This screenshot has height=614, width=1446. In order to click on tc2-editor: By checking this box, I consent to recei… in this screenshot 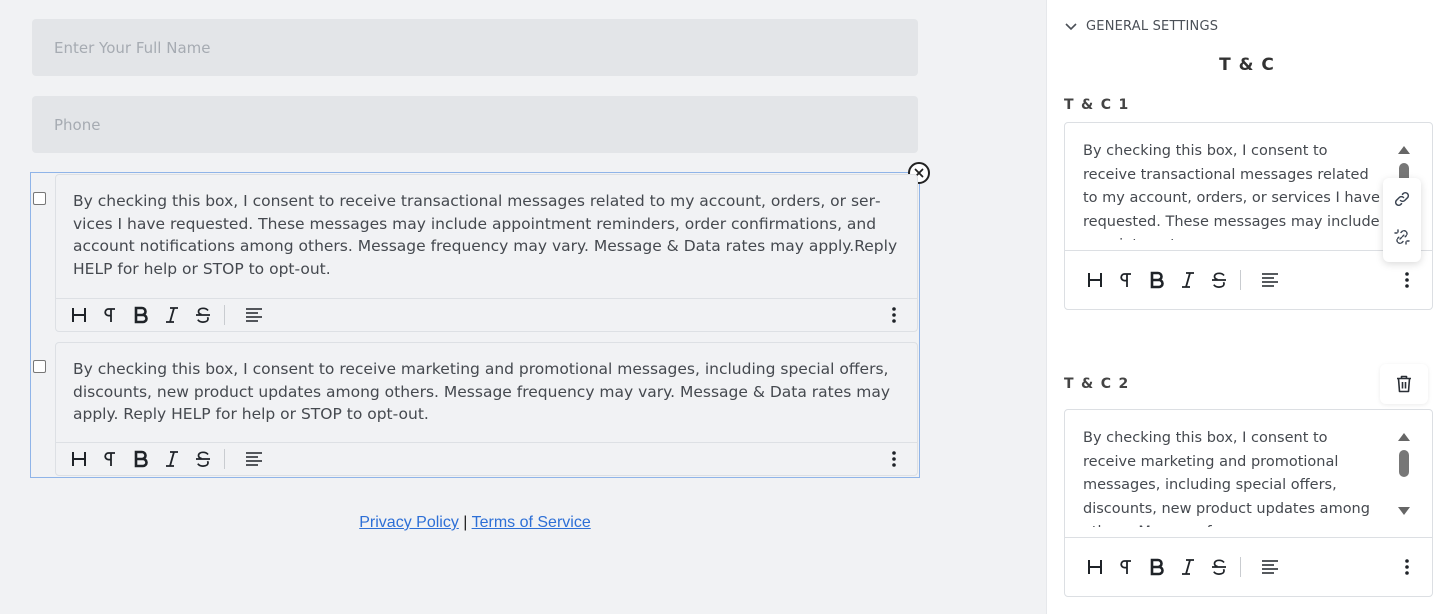, I will do `click(1248, 503)`.